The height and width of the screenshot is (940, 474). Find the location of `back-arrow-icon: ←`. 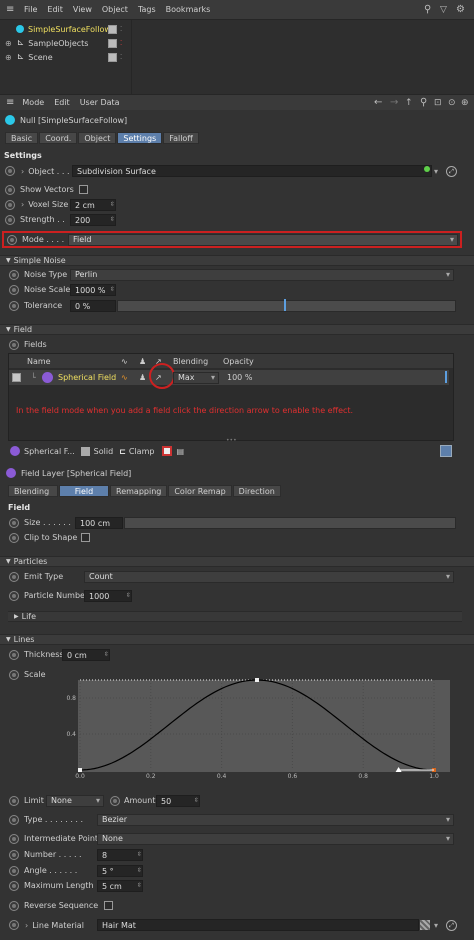

back-arrow-icon: ← is located at coordinates (378, 102).